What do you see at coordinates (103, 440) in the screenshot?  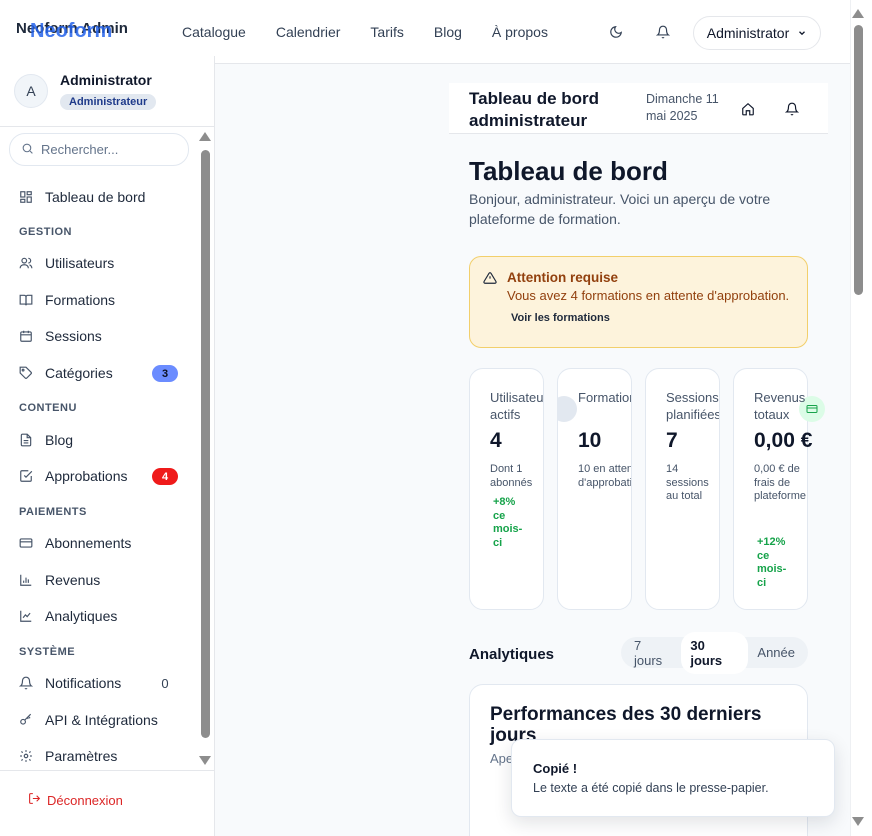 I see `sidebar-item-blog: Blog` at bounding box center [103, 440].